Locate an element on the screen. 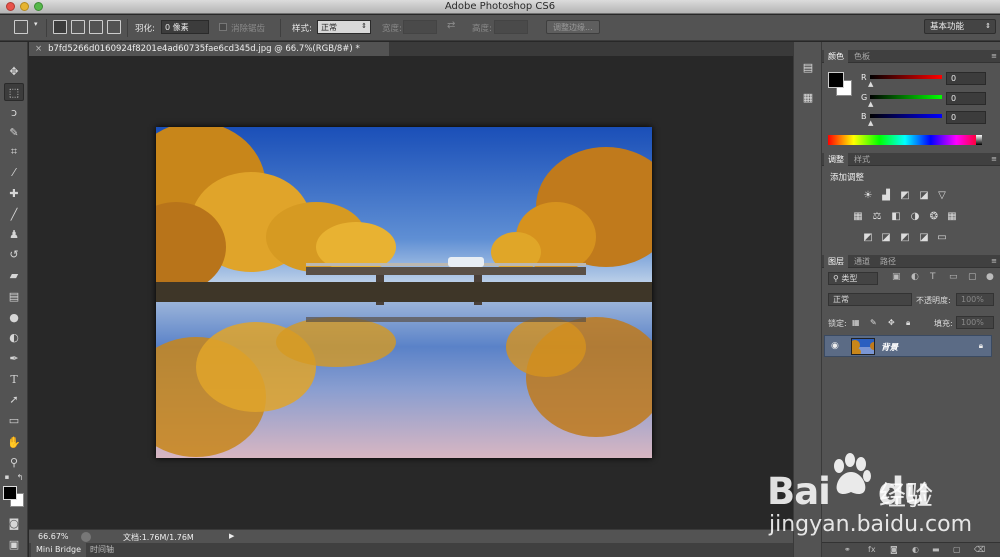 The height and width of the screenshot is (557, 1000). tab-color: 颜色 is located at coordinates (836, 56).